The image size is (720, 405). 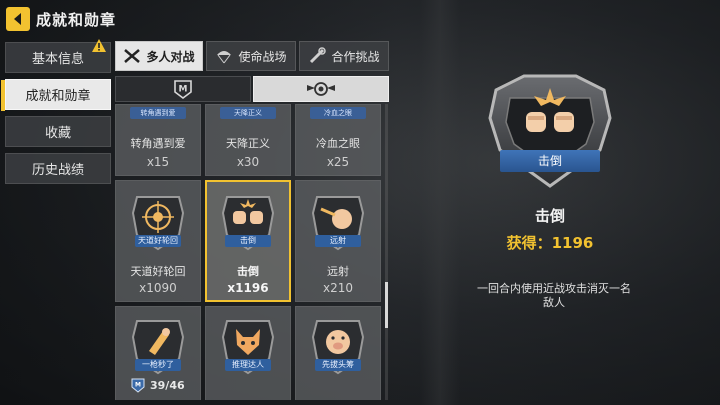 I want to click on medal-cell: 先拔头筹, so click(x=338, y=353).